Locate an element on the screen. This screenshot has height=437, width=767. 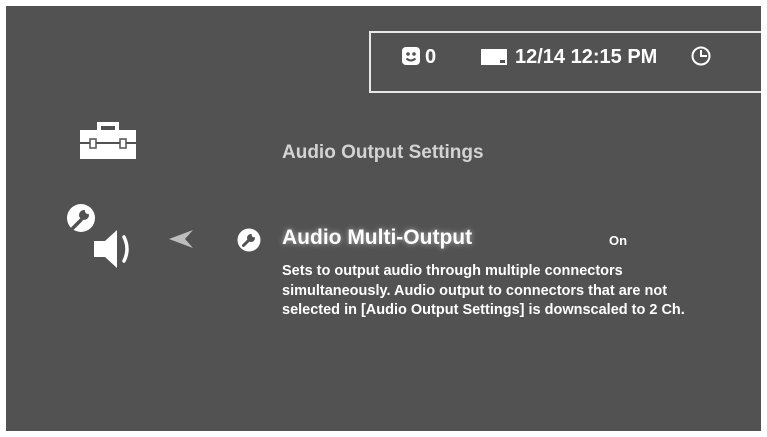
status-bar: 0 12/14 12:15 PM is located at coordinates (565, 62).